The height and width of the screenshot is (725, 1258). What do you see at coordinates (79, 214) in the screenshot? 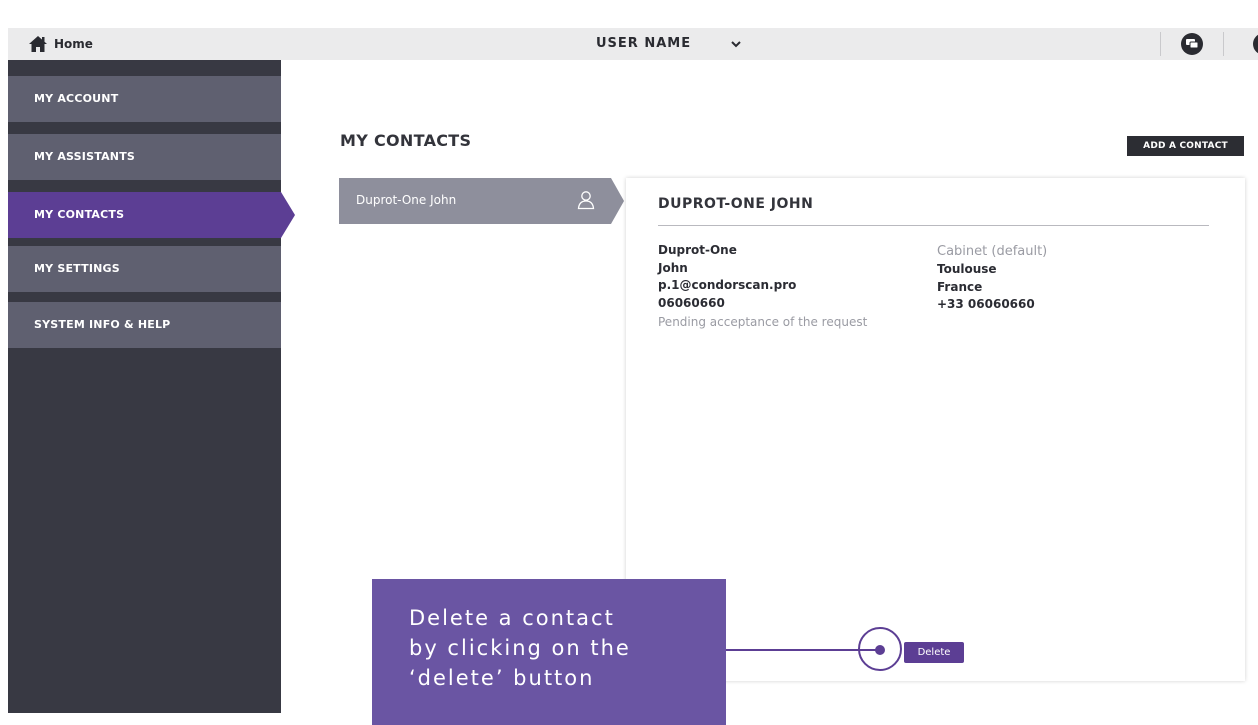
I see `sidebar-item-label: MY CONTACTS` at bounding box center [79, 214].